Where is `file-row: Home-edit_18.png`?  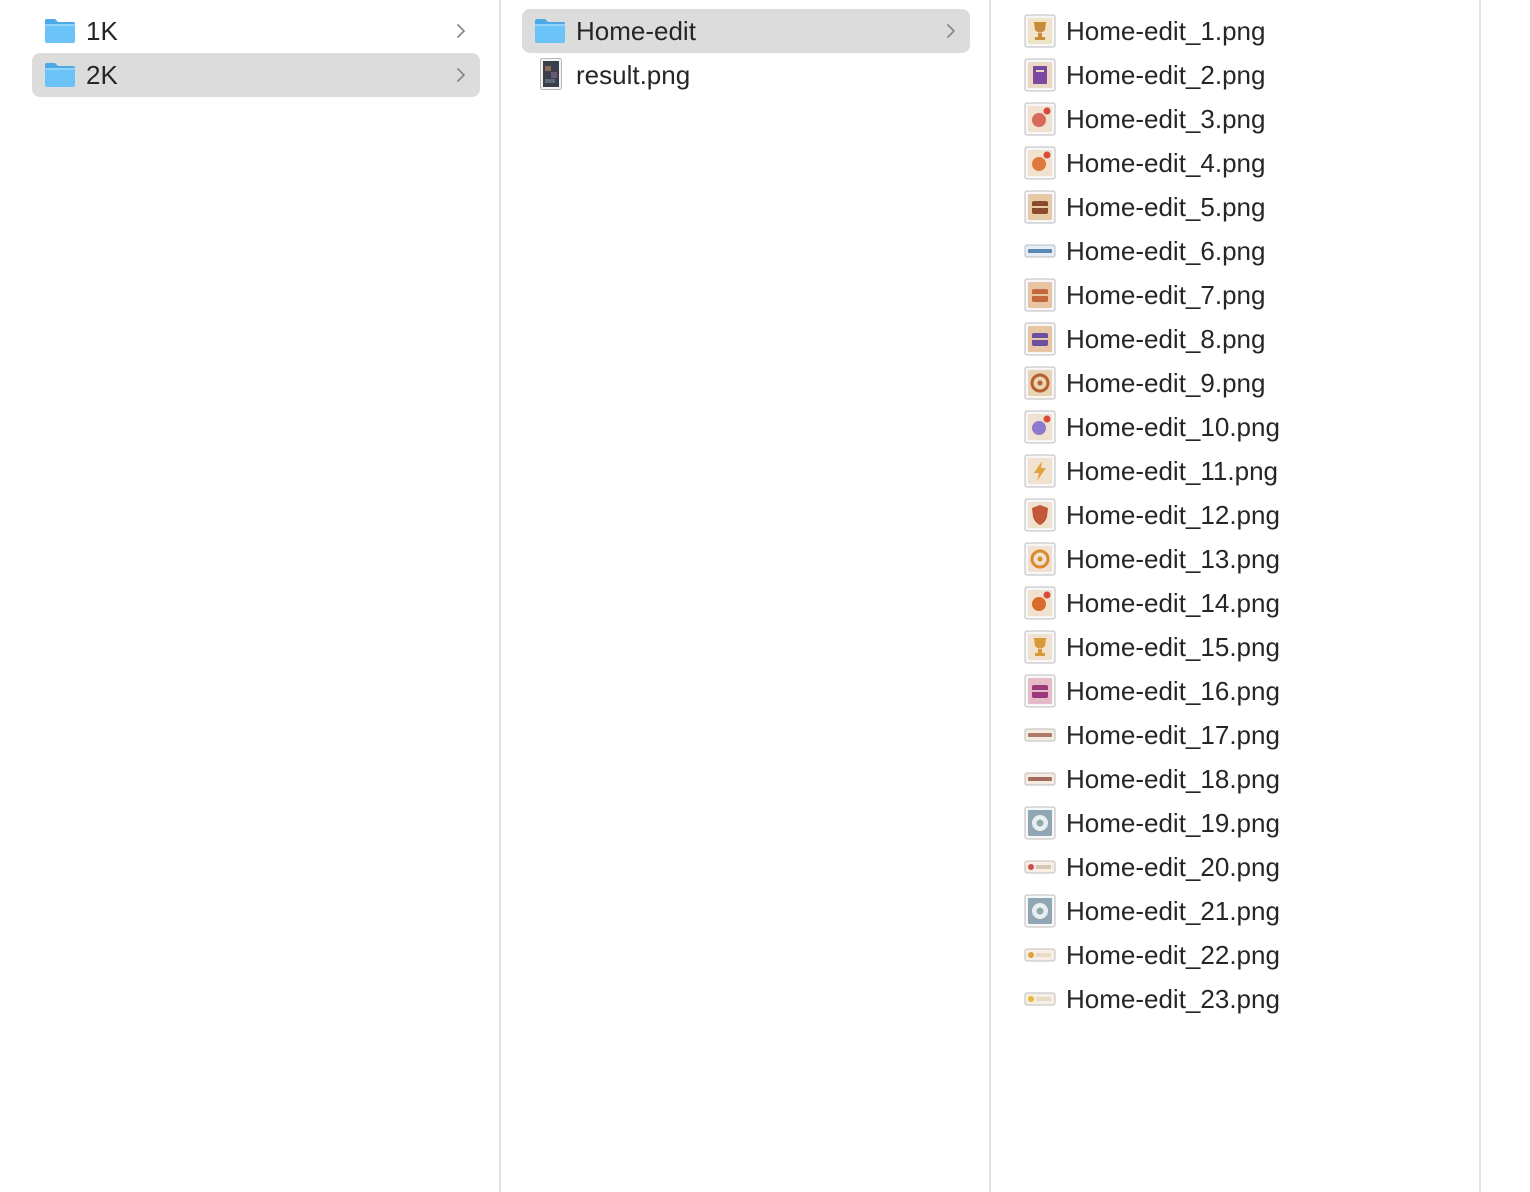 file-row: Home-edit_18.png is located at coordinates (1236, 779).